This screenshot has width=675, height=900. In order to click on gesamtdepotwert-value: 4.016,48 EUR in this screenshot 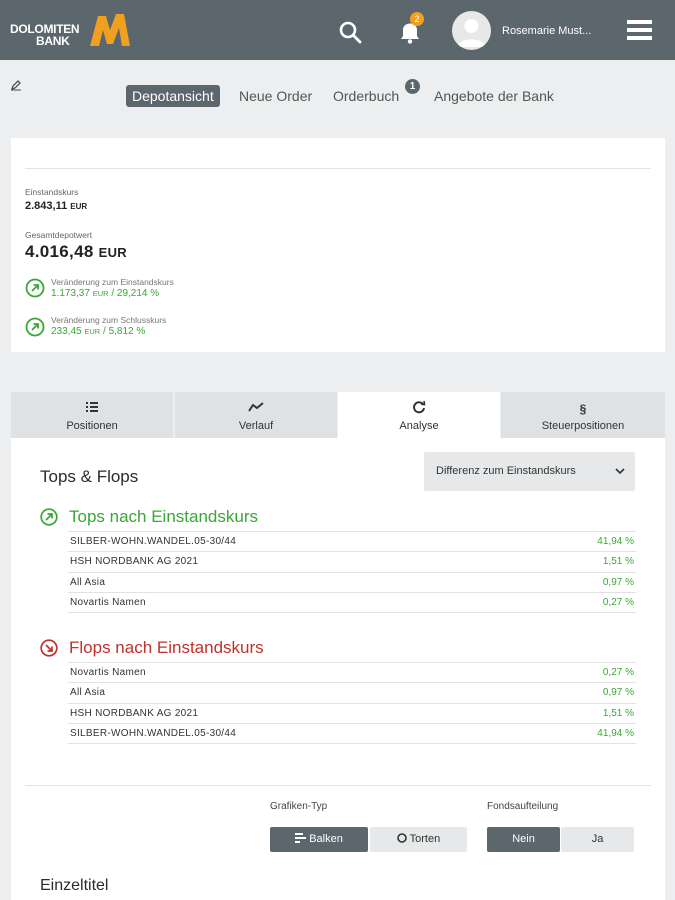, I will do `click(76, 251)`.